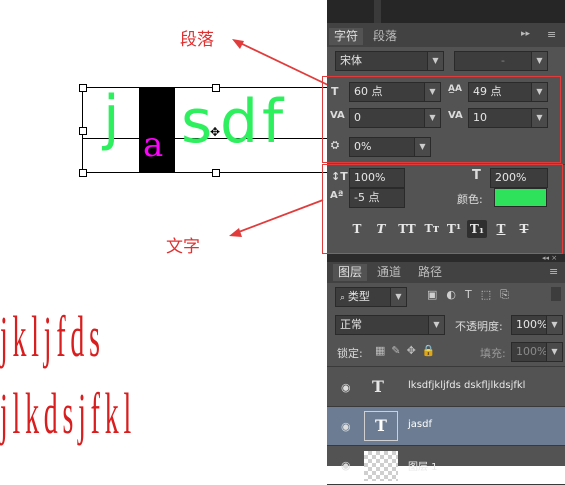 The width and height of the screenshot is (565, 485). I want to click on collapse-icon: ◂◂ ×, so click(549, 258).